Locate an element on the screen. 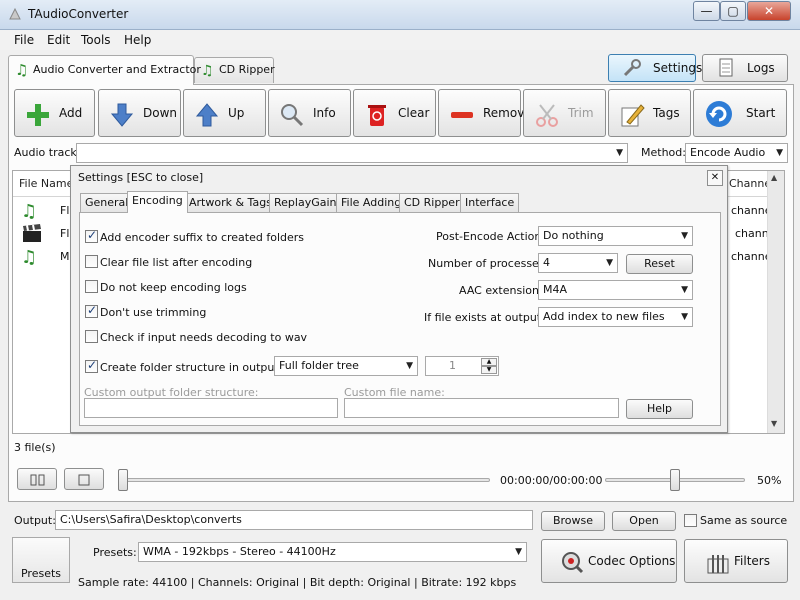 The image size is (800, 600). refresh-icon is located at coordinates (719, 114).